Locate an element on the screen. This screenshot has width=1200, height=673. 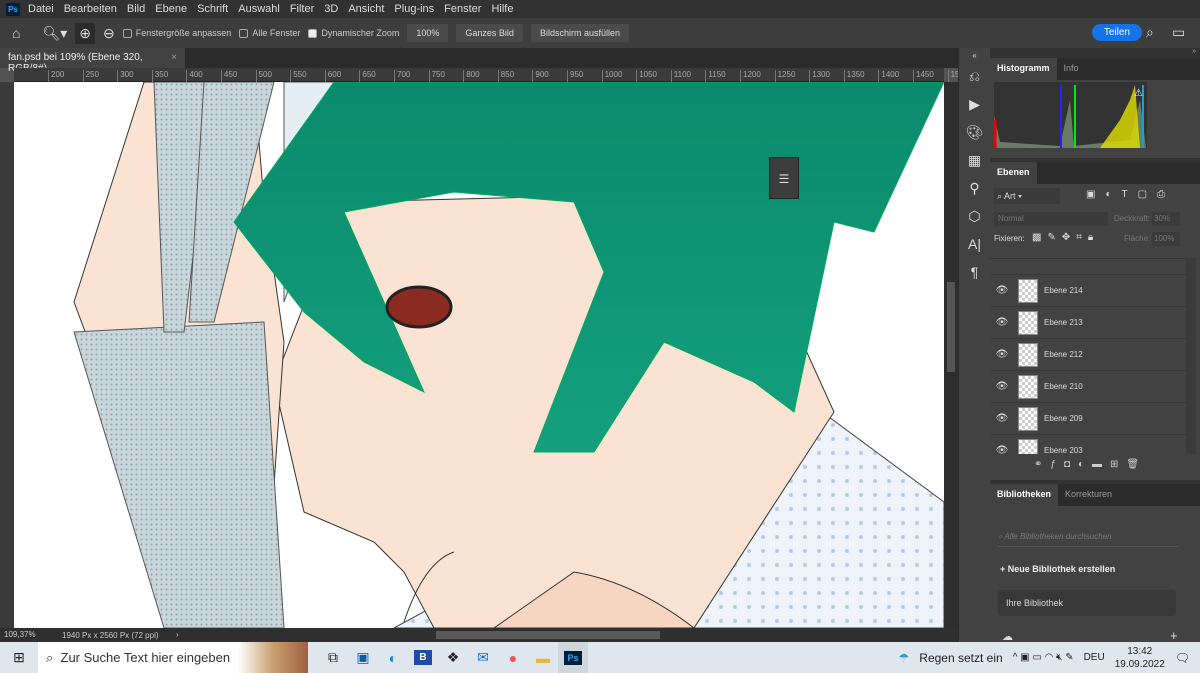
clock: 13:42 19.09.2022 is located at coordinates (1140, 658).